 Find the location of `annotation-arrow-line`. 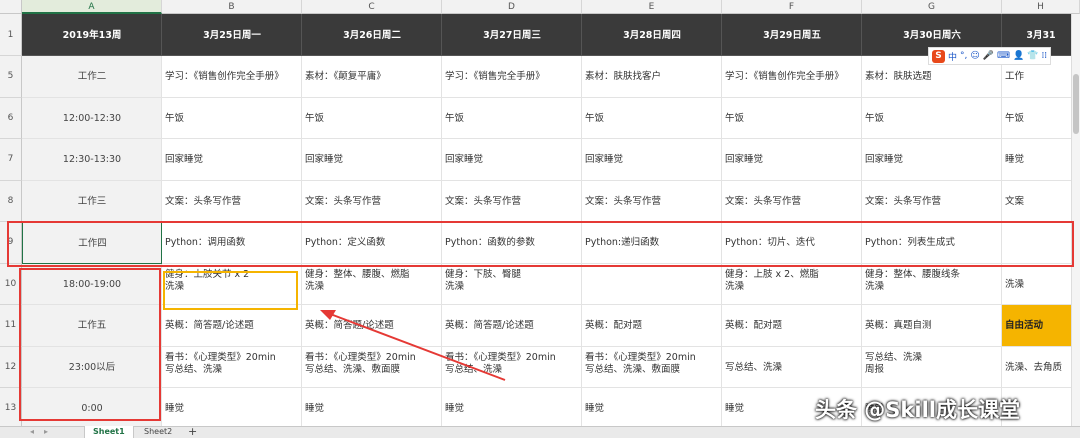

annotation-arrow-line is located at coordinates (415, 346).